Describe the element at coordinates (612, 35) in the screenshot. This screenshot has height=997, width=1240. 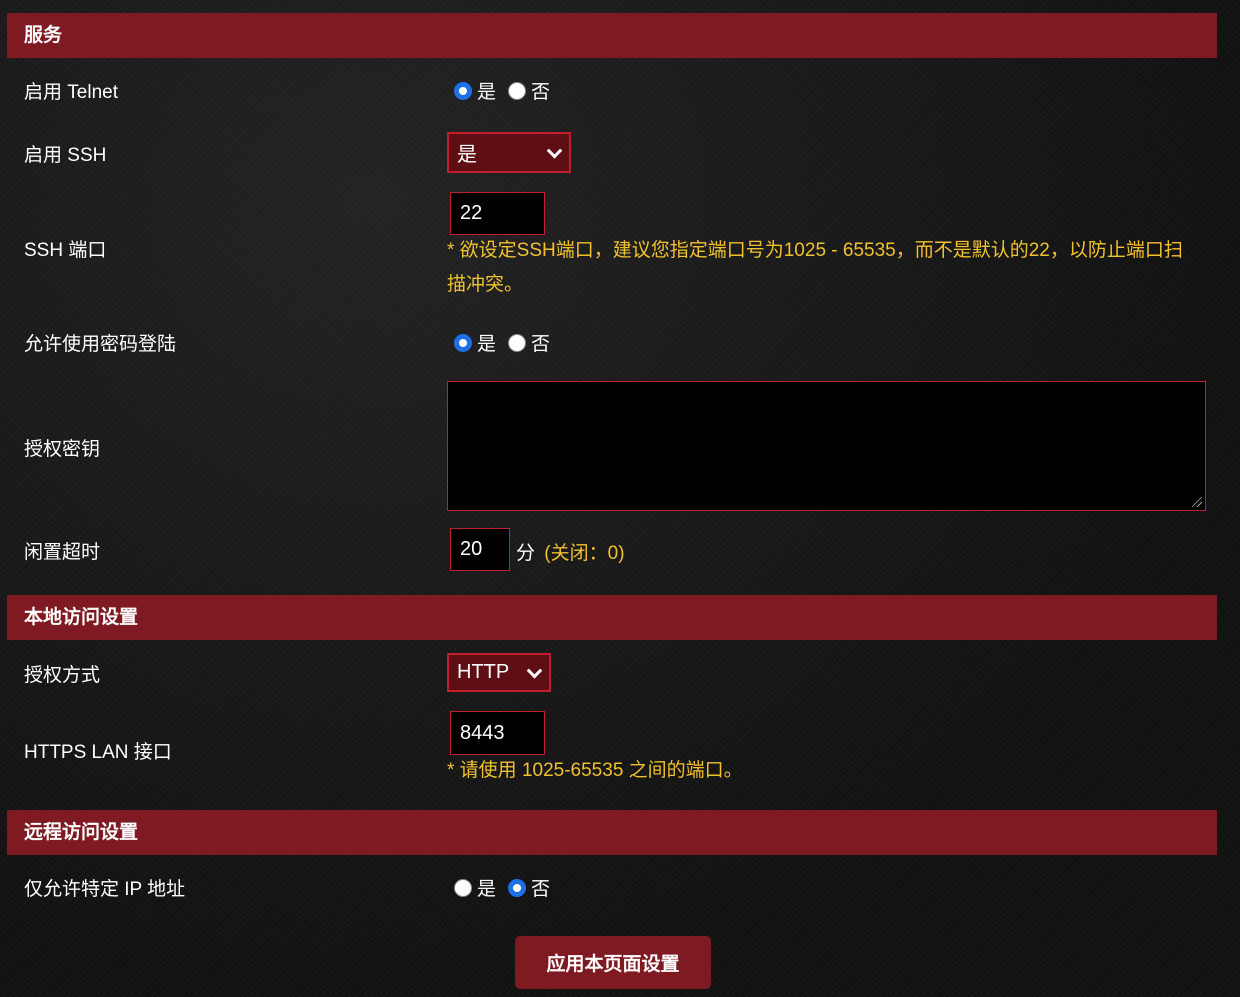
I see `section-header-services: 服务` at that location.